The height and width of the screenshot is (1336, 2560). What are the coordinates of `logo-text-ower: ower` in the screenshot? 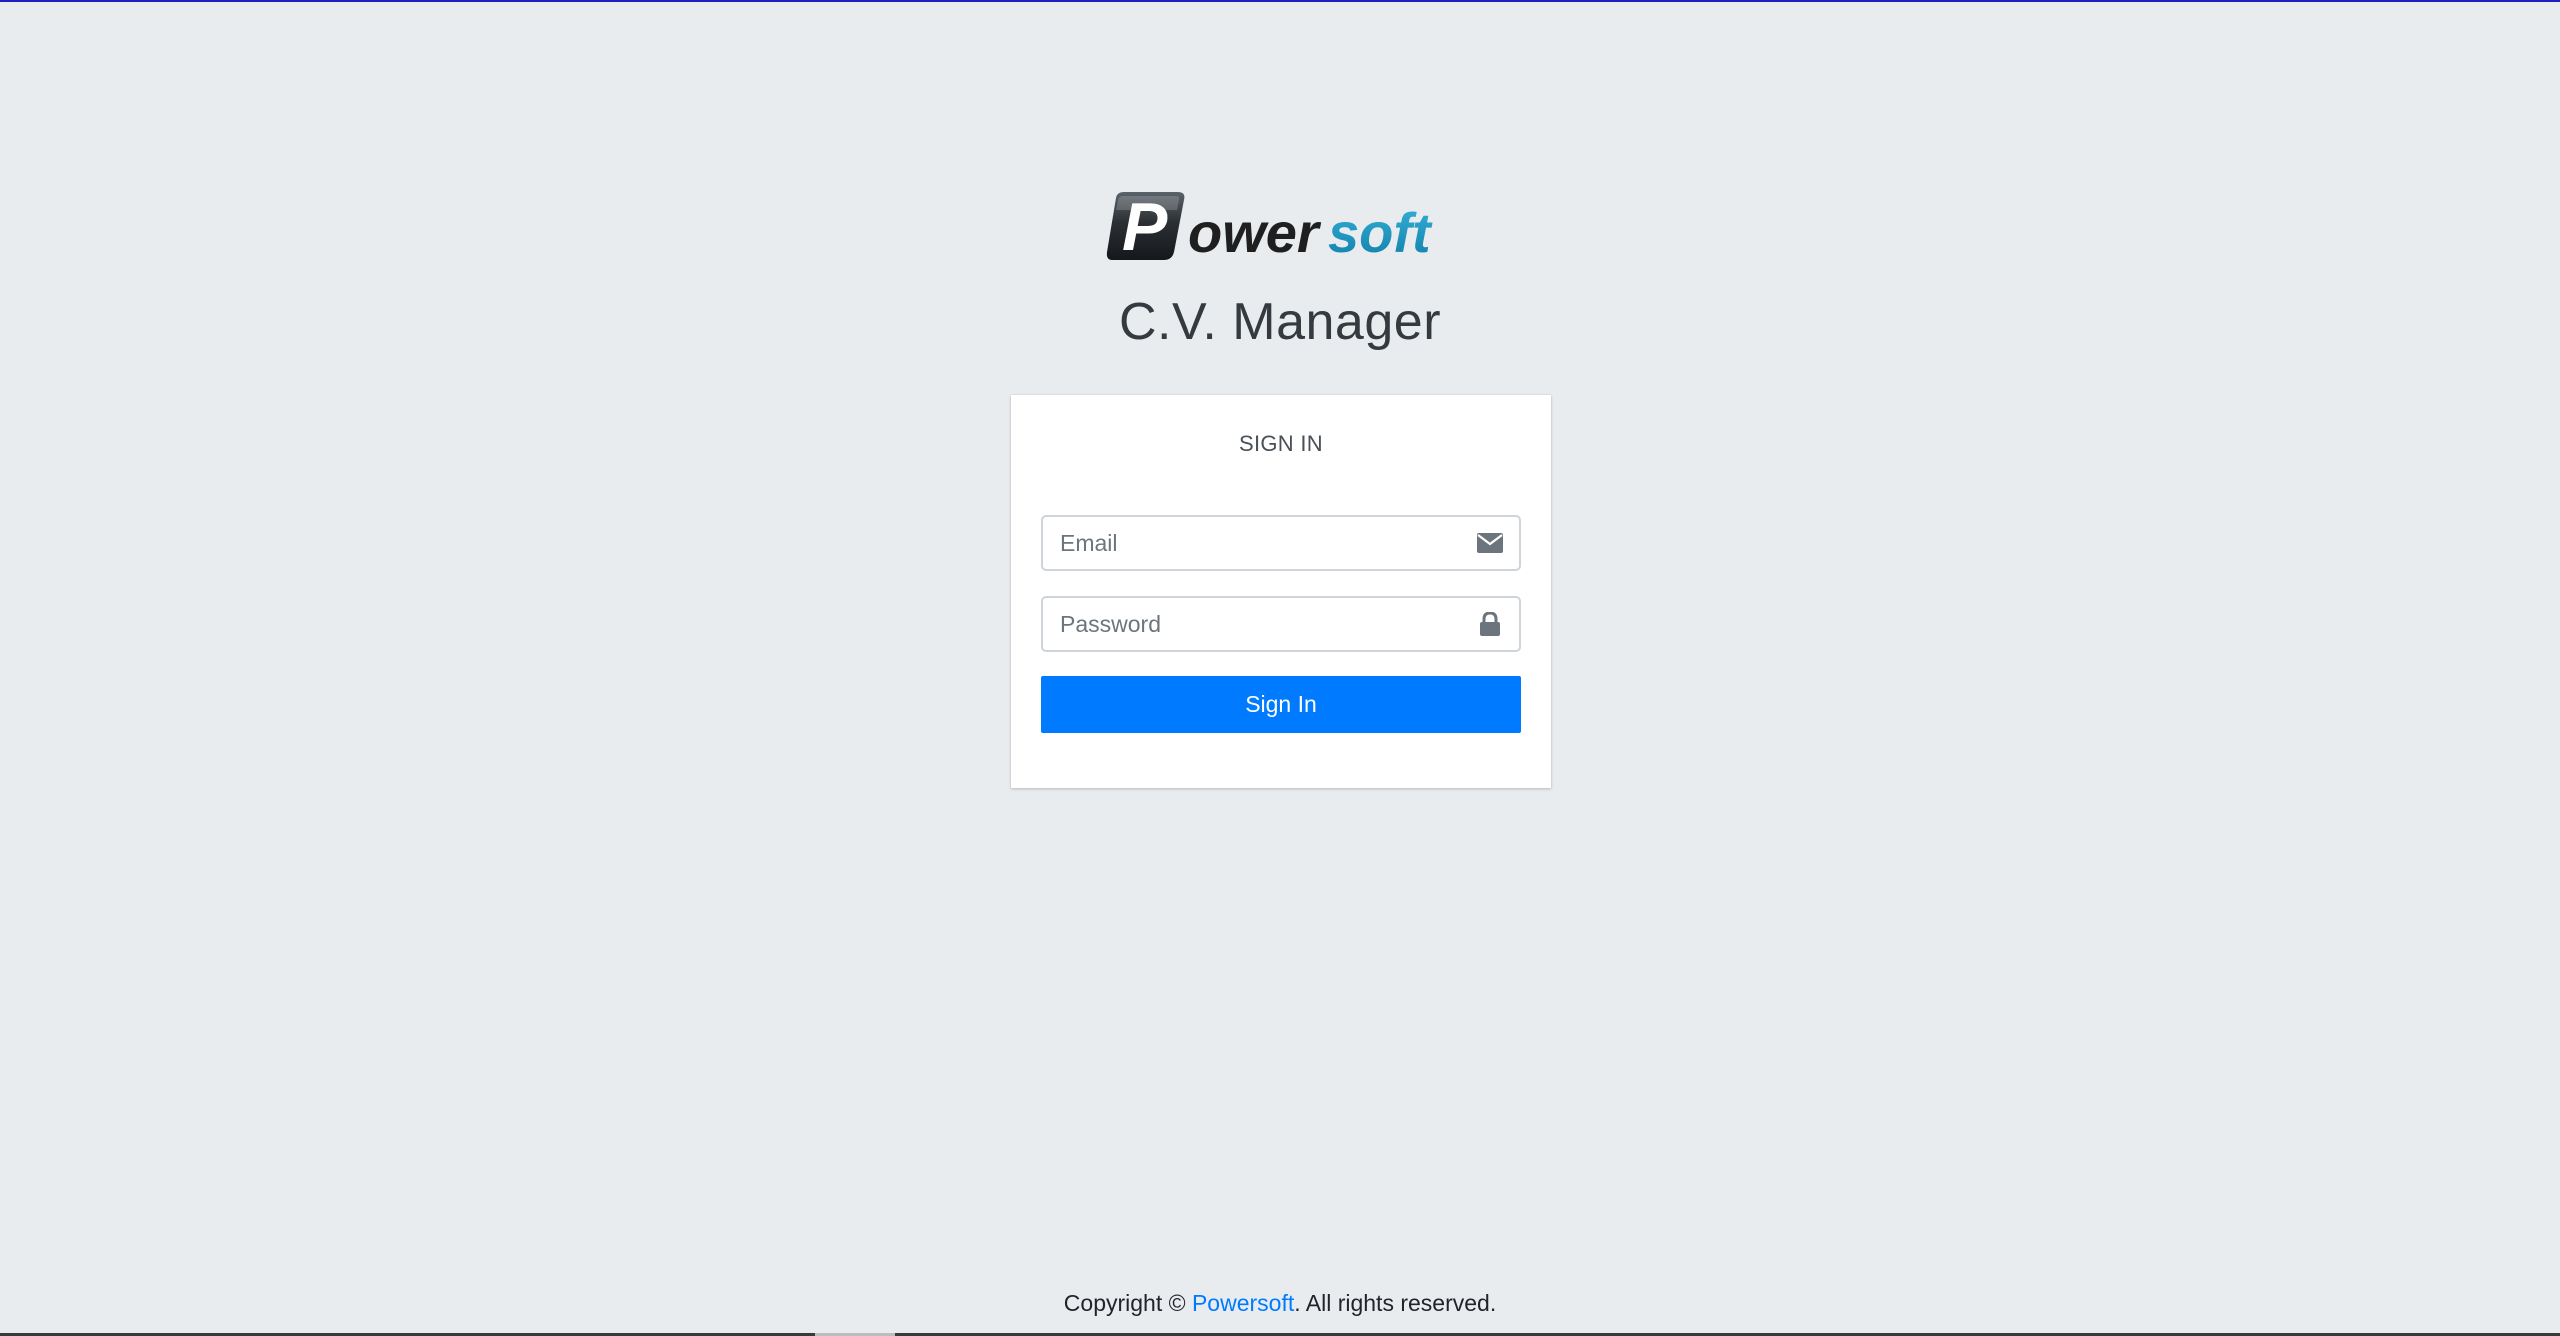 It's located at (1255, 232).